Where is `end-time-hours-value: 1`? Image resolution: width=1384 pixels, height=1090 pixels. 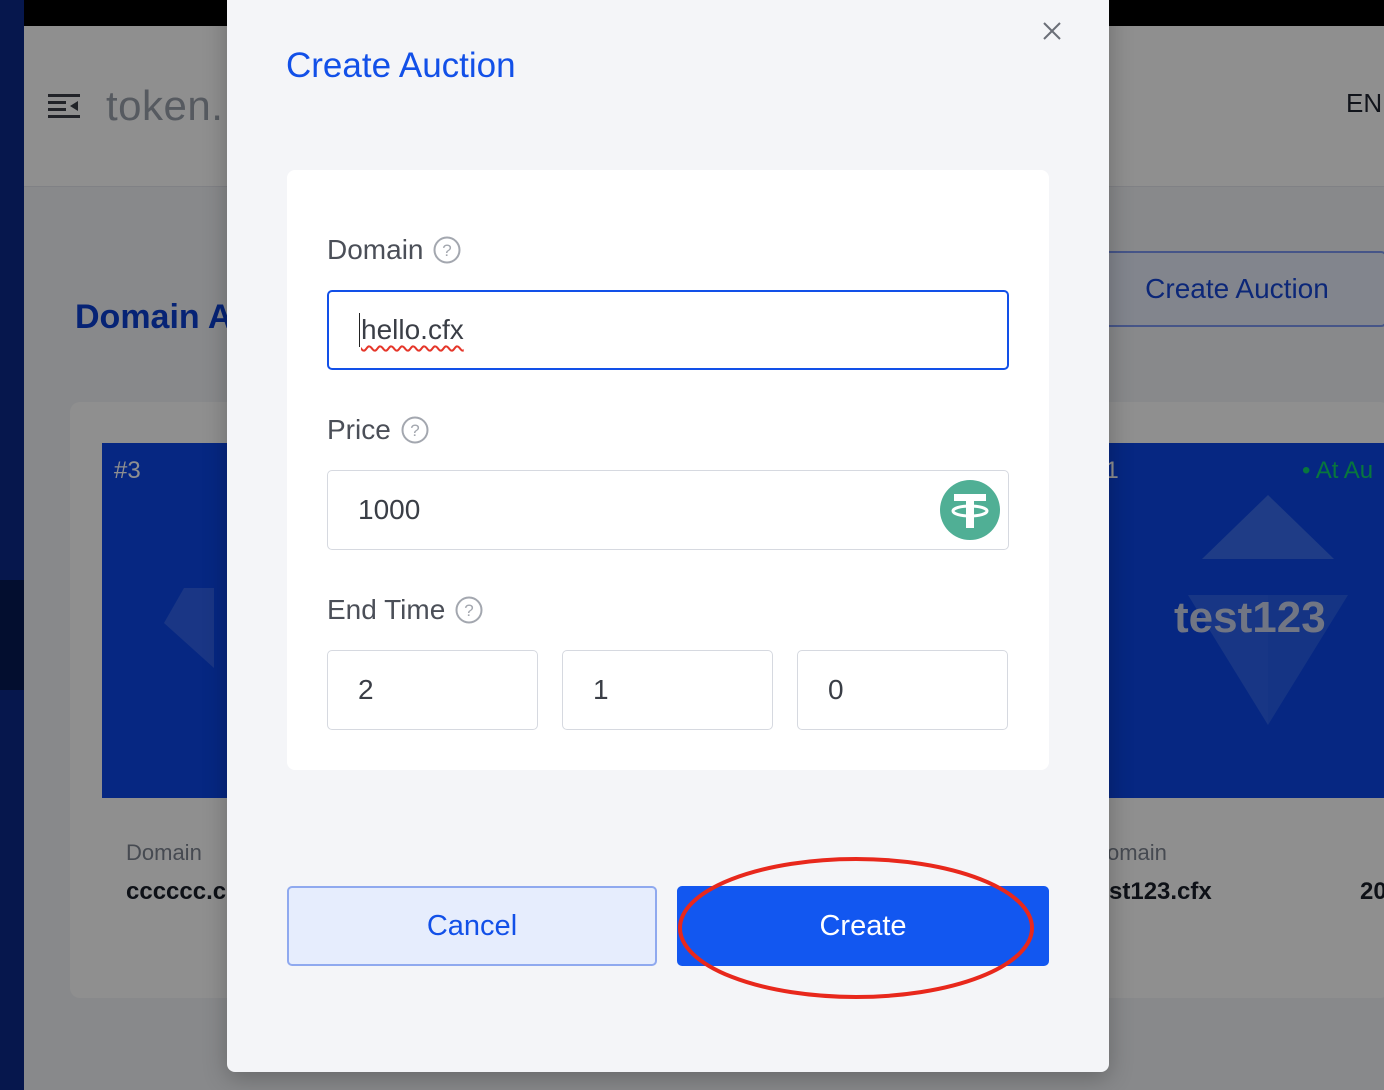
end-time-hours-value: 1 is located at coordinates (601, 689).